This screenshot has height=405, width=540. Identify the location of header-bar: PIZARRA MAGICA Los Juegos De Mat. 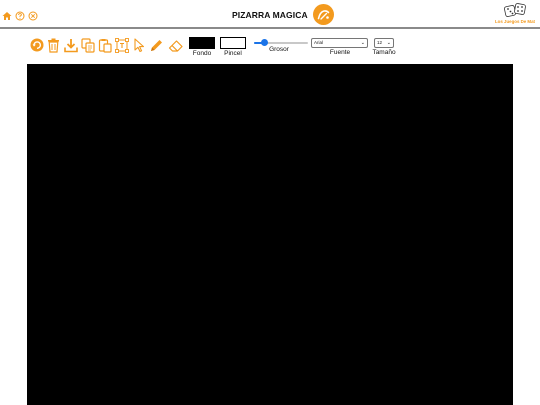
(270, 14).